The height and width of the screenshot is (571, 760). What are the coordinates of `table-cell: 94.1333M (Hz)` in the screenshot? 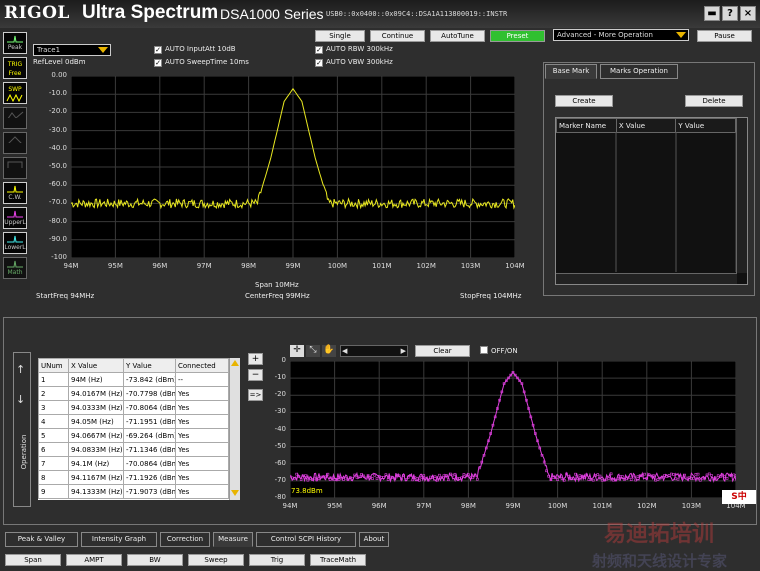 It's located at (96, 491).